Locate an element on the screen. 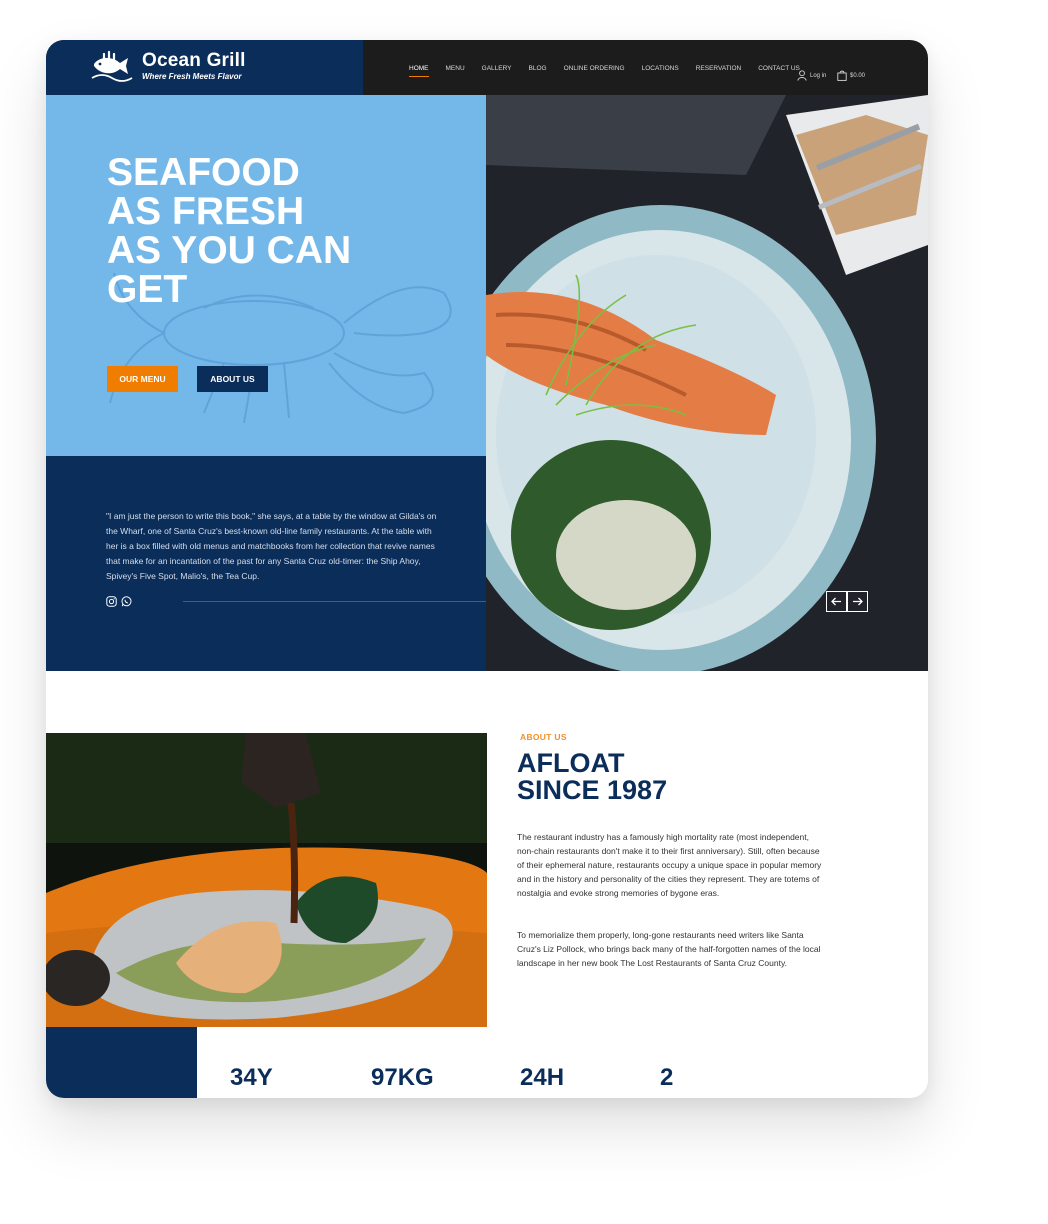 This screenshot has width=1048, height=1224. brand-name: Ocean Grill is located at coordinates (194, 60).